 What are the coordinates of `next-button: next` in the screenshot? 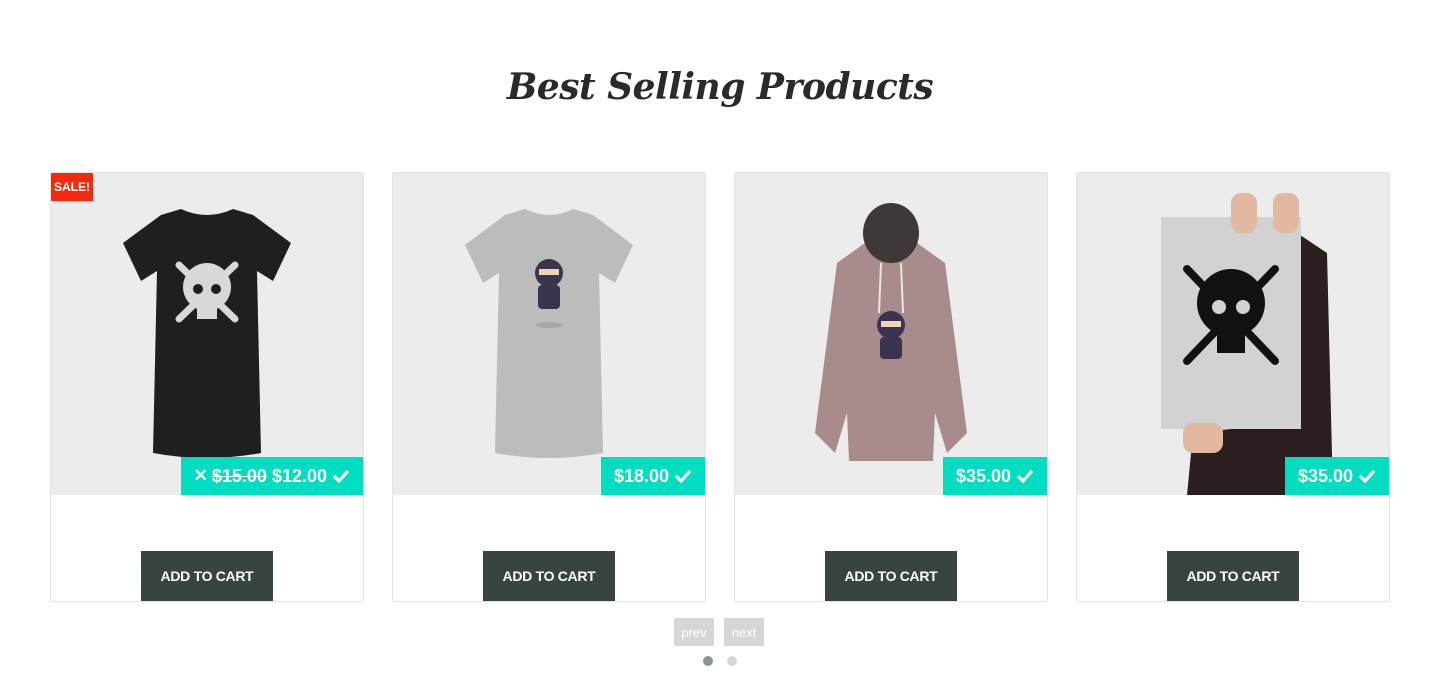 It's located at (744, 632).